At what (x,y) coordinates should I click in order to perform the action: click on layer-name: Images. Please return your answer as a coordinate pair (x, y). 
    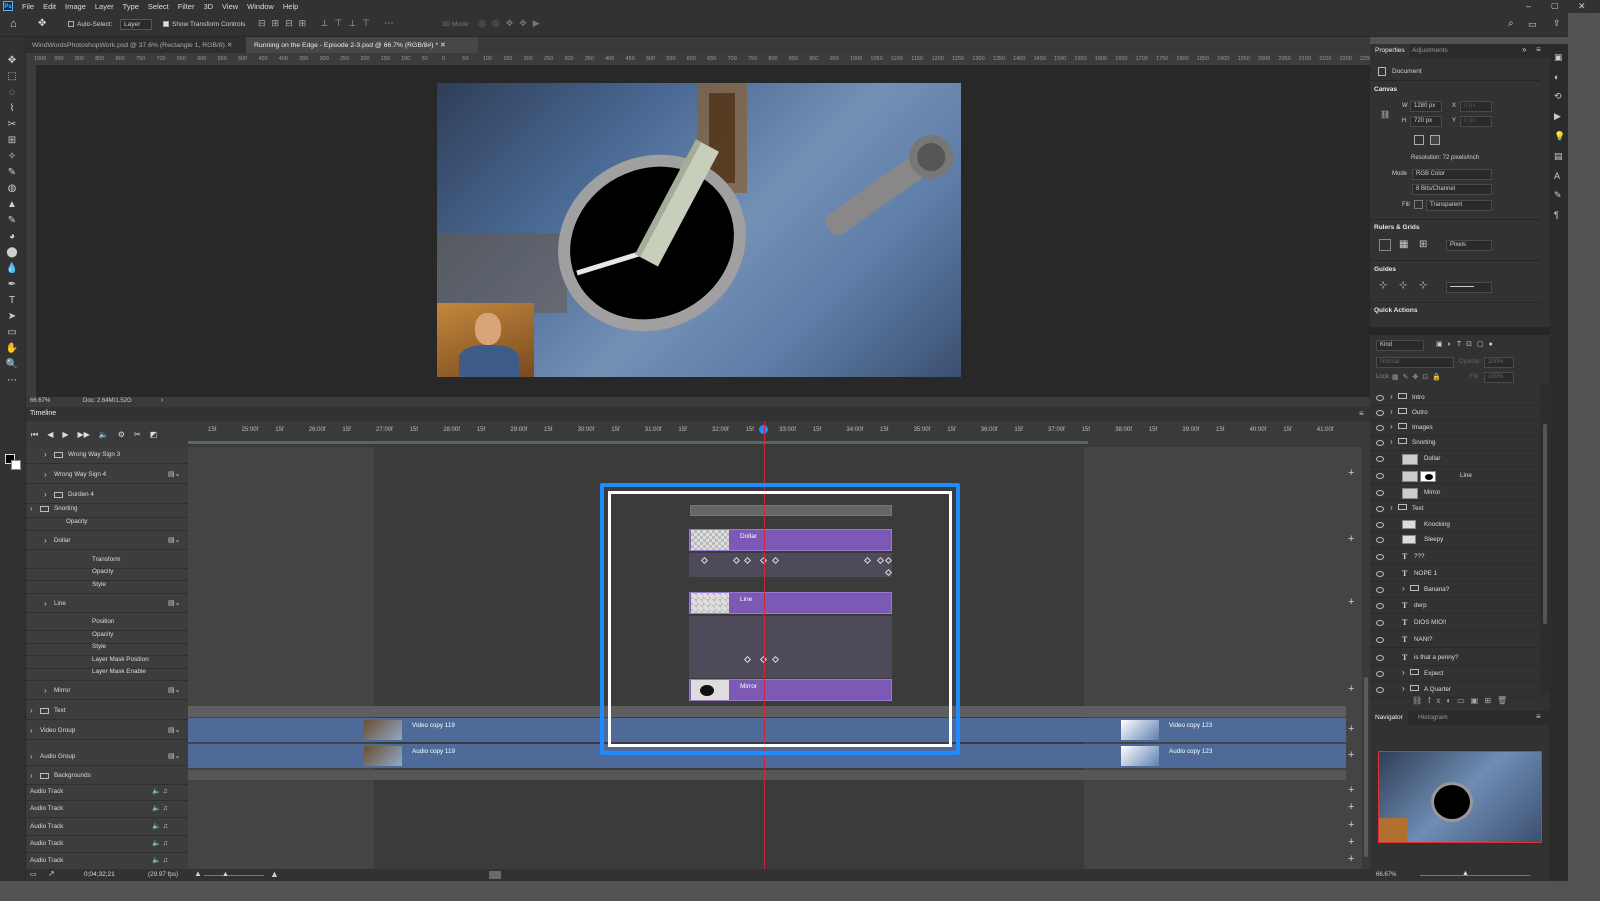
    Looking at the image, I should click on (1422, 427).